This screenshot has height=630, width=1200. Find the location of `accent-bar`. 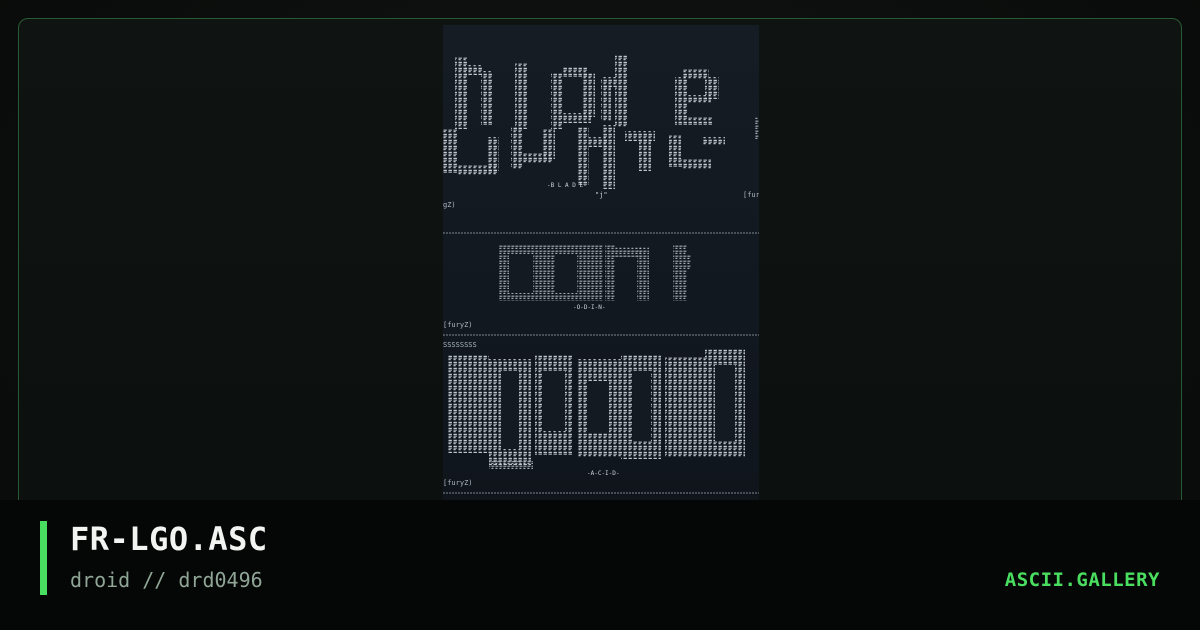

accent-bar is located at coordinates (43, 558).